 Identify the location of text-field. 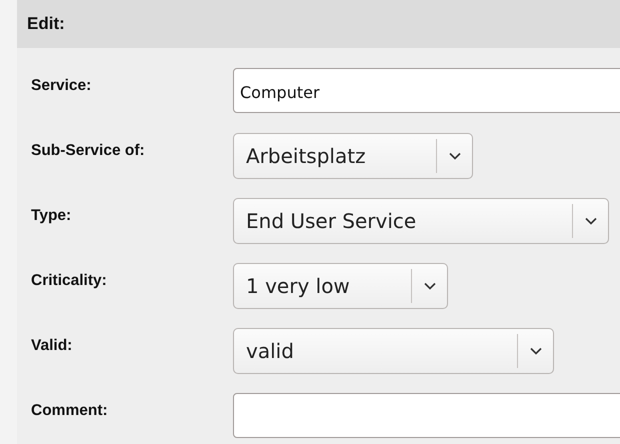
(426, 415).